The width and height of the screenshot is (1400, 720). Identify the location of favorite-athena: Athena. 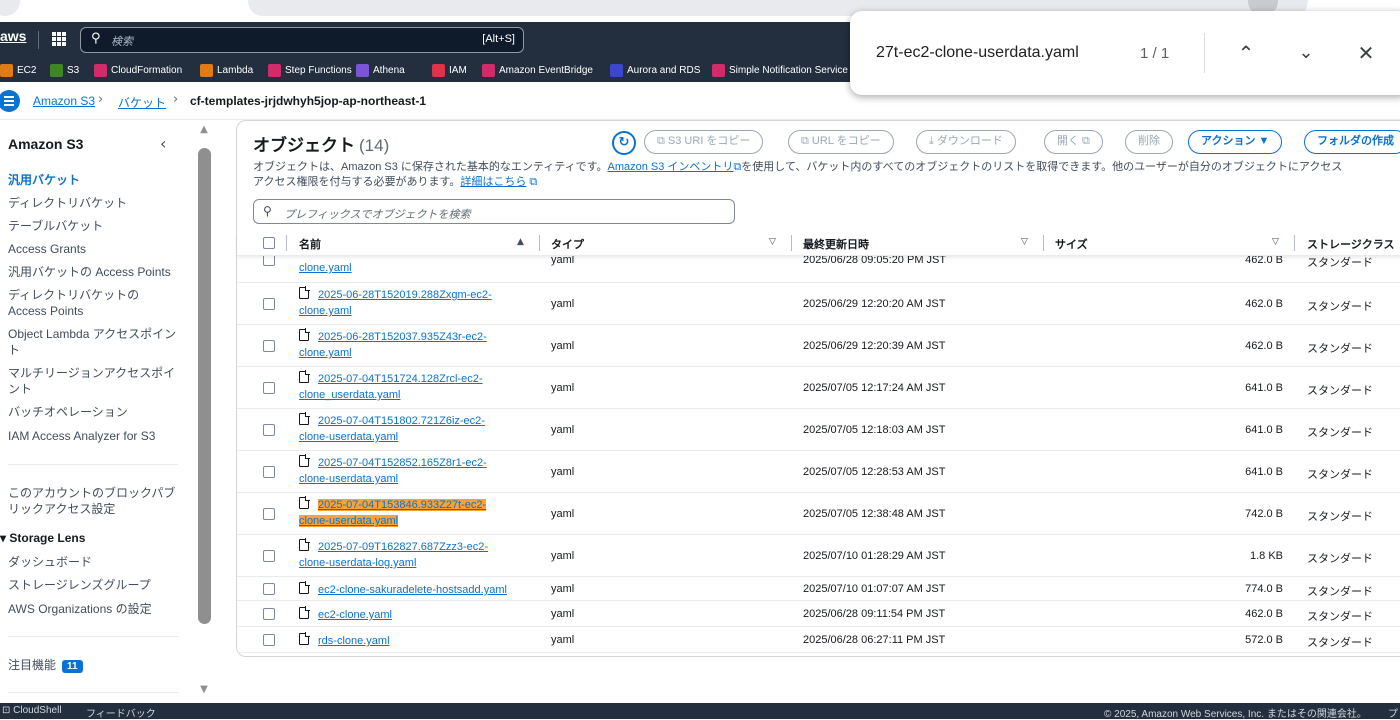
(380, 70).